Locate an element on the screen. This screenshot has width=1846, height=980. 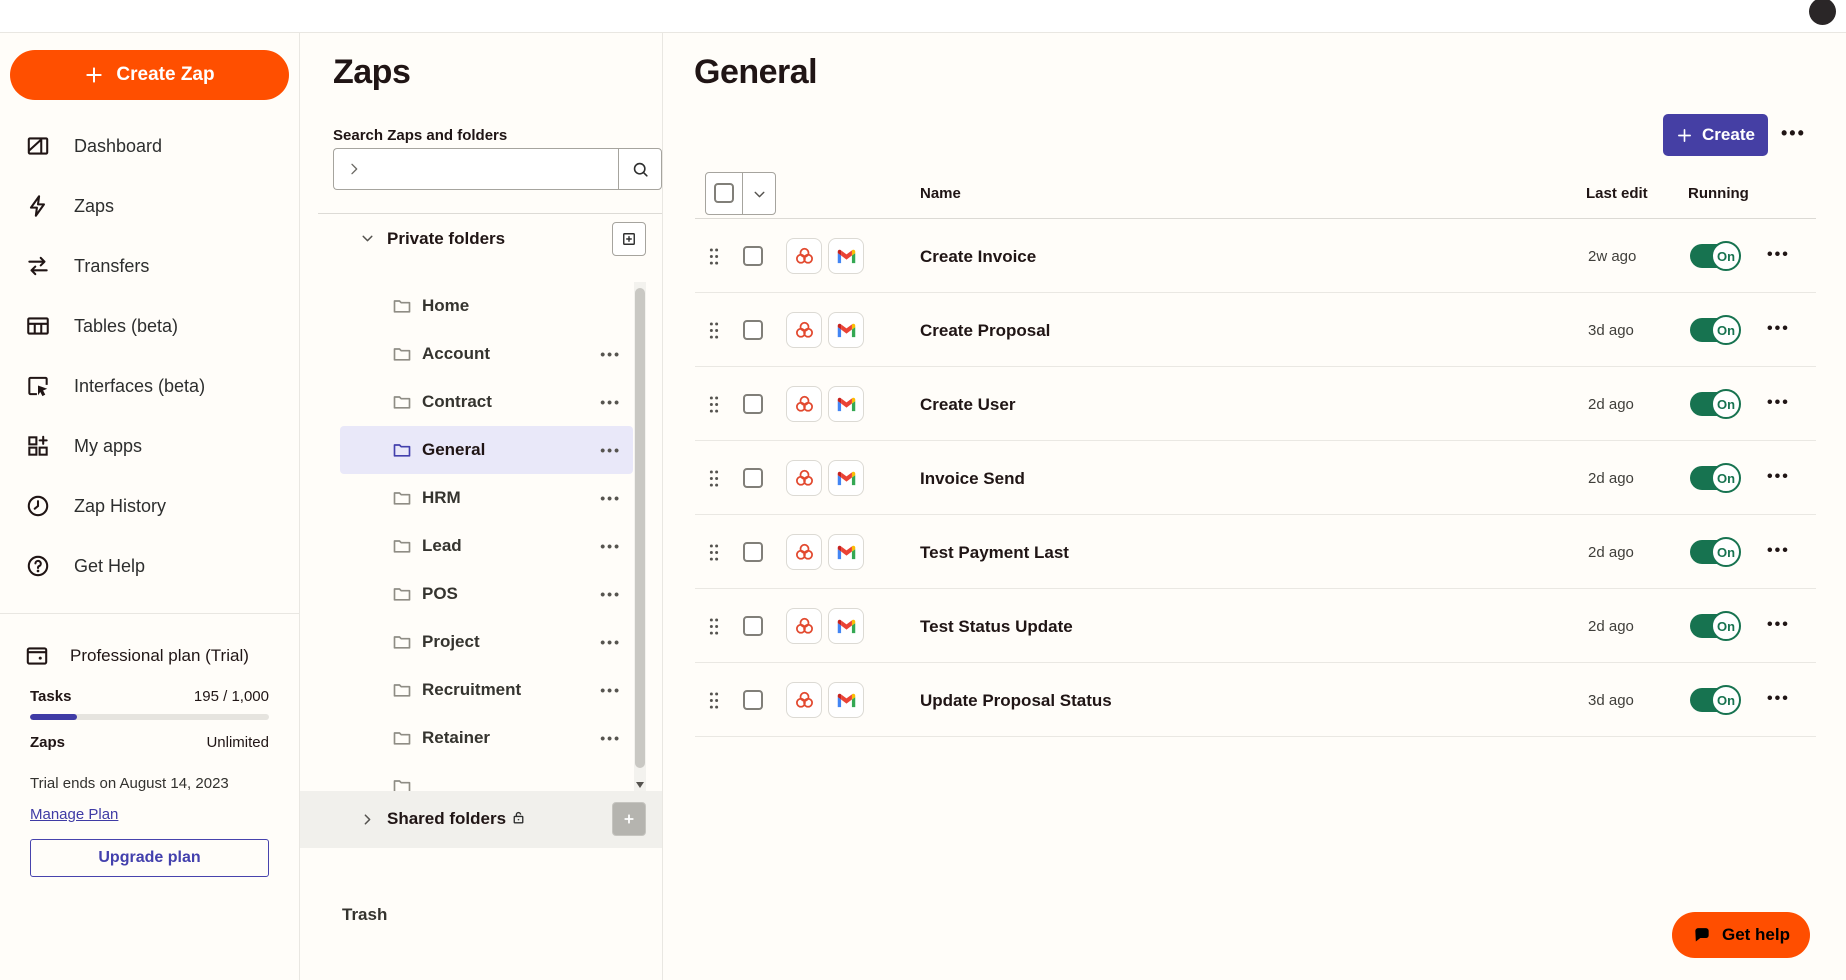
trash-link: Trash is located at coordinates (364, 915).